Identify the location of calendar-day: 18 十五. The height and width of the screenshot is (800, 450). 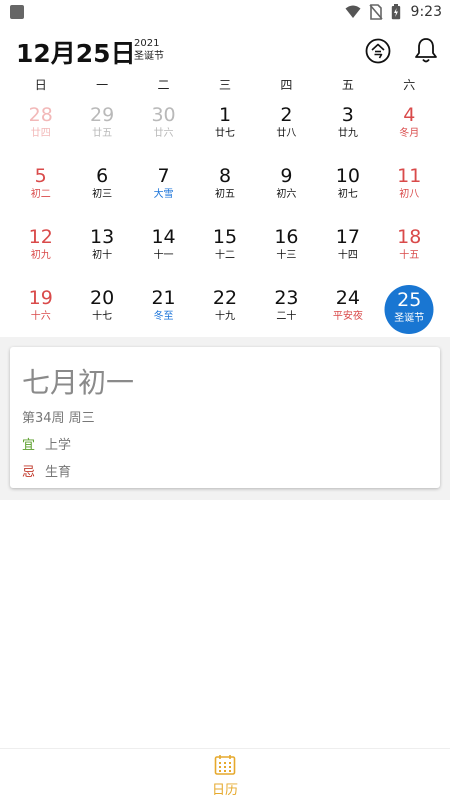
(409, 252).